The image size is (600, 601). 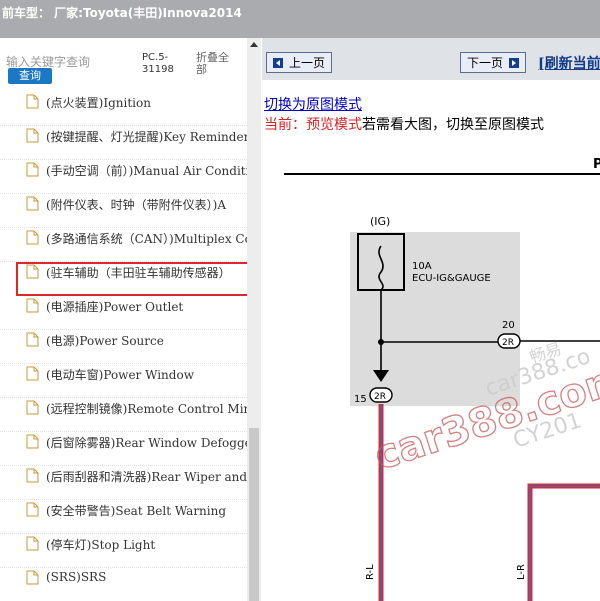 I want to click on tree-item: (安全带警告)Seat Belt Warning, so click(x=123, y=517).